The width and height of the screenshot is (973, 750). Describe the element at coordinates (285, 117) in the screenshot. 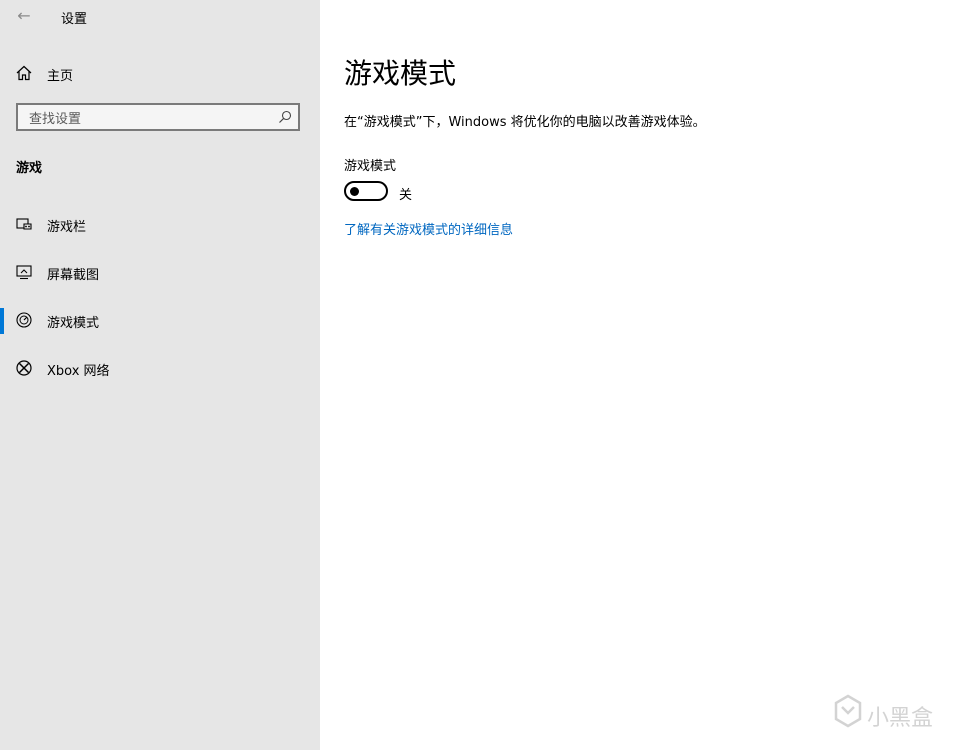

I see `search-icon` at that location.